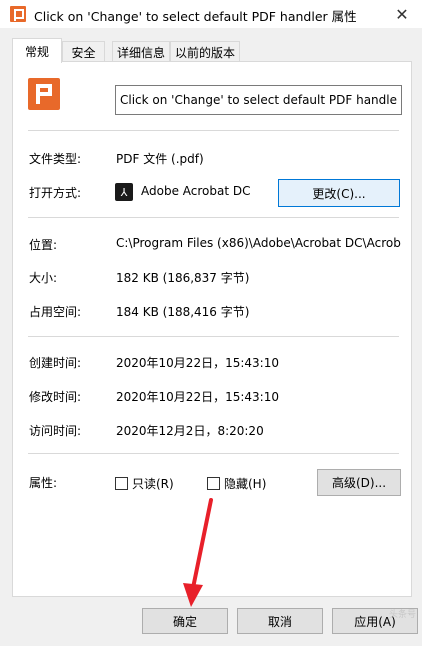  Describe the element at coordinates (197, 363) in the screenshot. I see `created-value: 2020年10月22日，15:43:10` at that location.